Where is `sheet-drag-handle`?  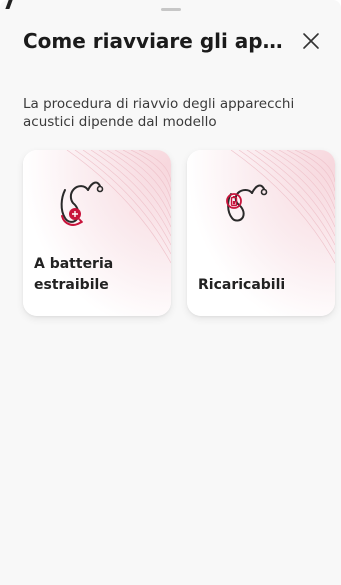
sheet-drag-handle is located at coordinates (171, 9).